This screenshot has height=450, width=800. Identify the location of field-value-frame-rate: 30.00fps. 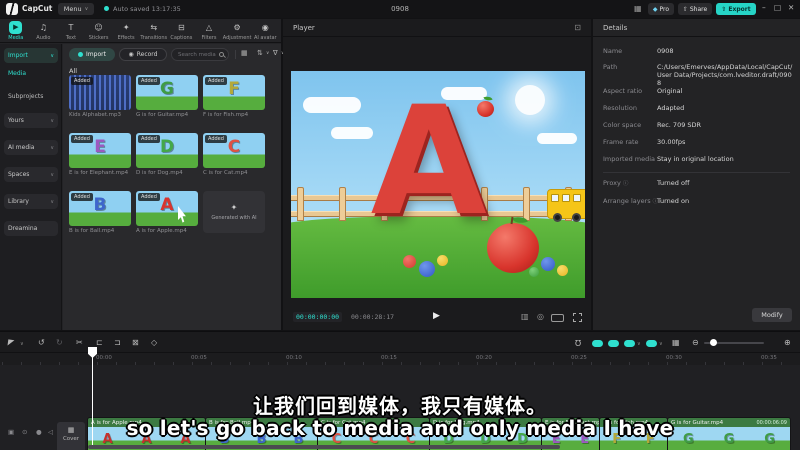
(725, 142).